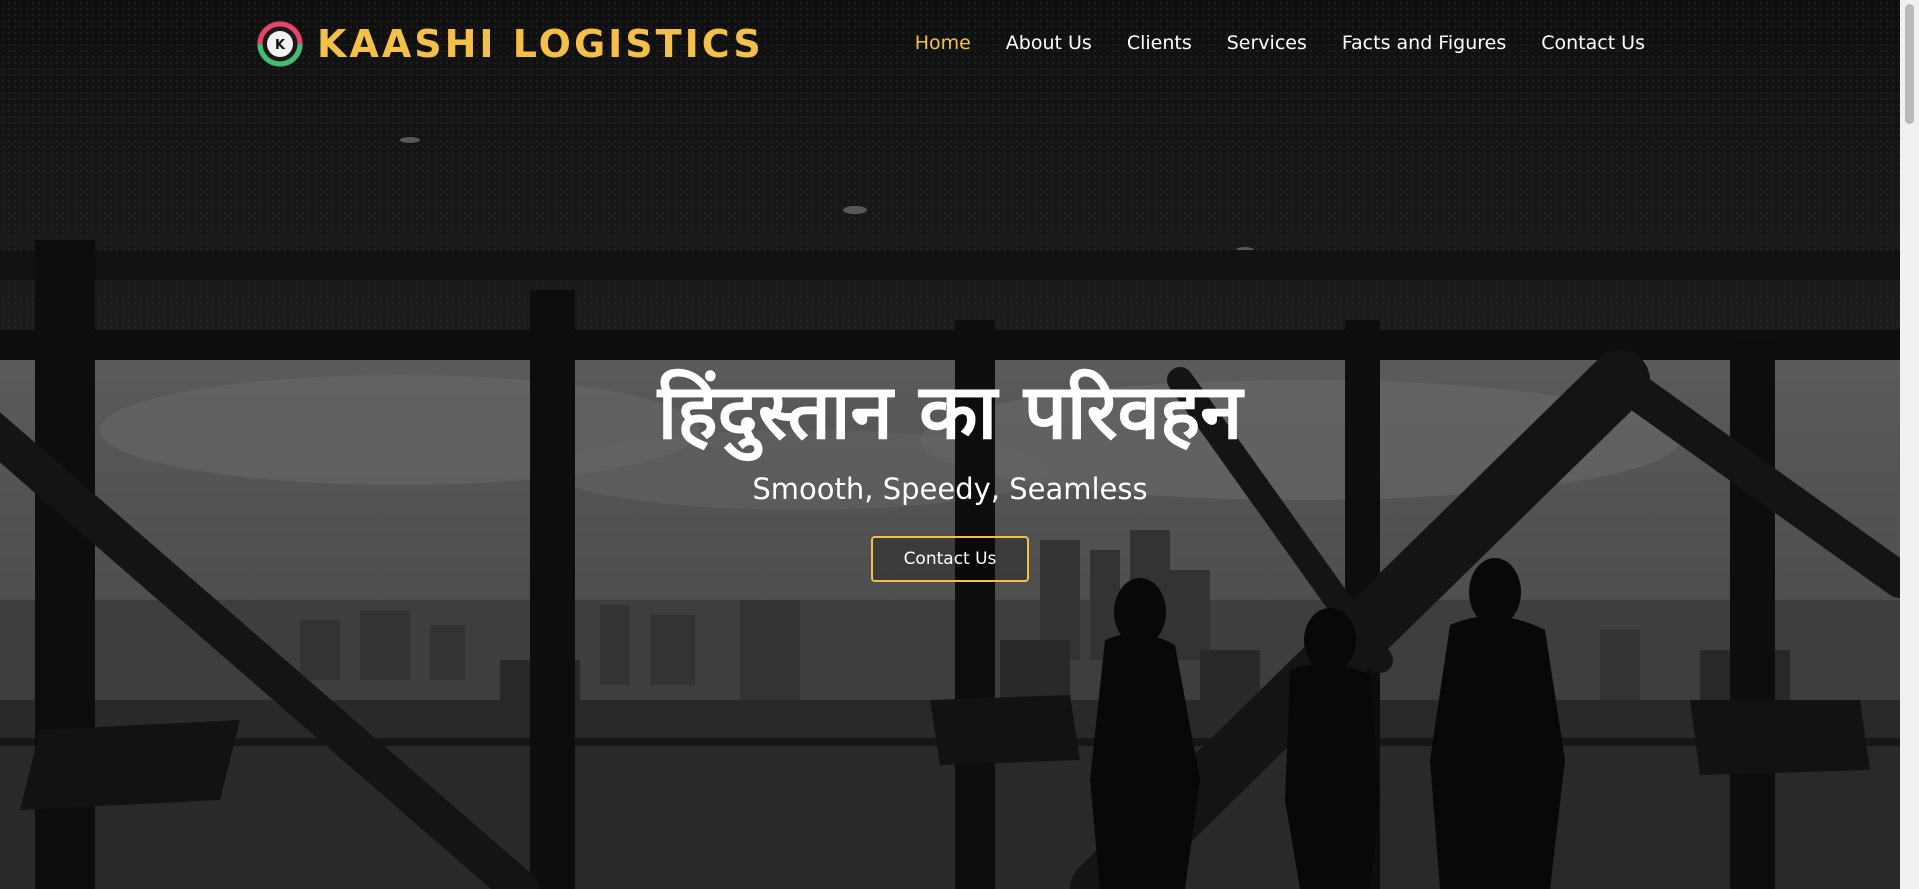 This screenshot has height=889, width=1919. I want to click on hero-title: हिंदुस्तान का परिवहन, so click(950, 411).